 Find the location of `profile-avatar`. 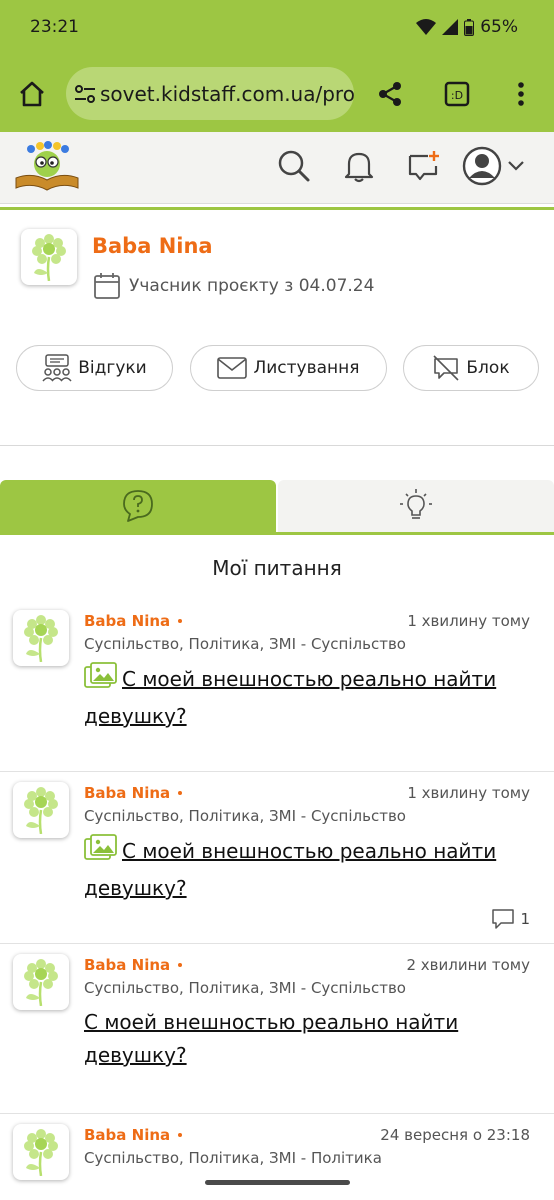

profile-avatar is located at coordinates (49, 257).